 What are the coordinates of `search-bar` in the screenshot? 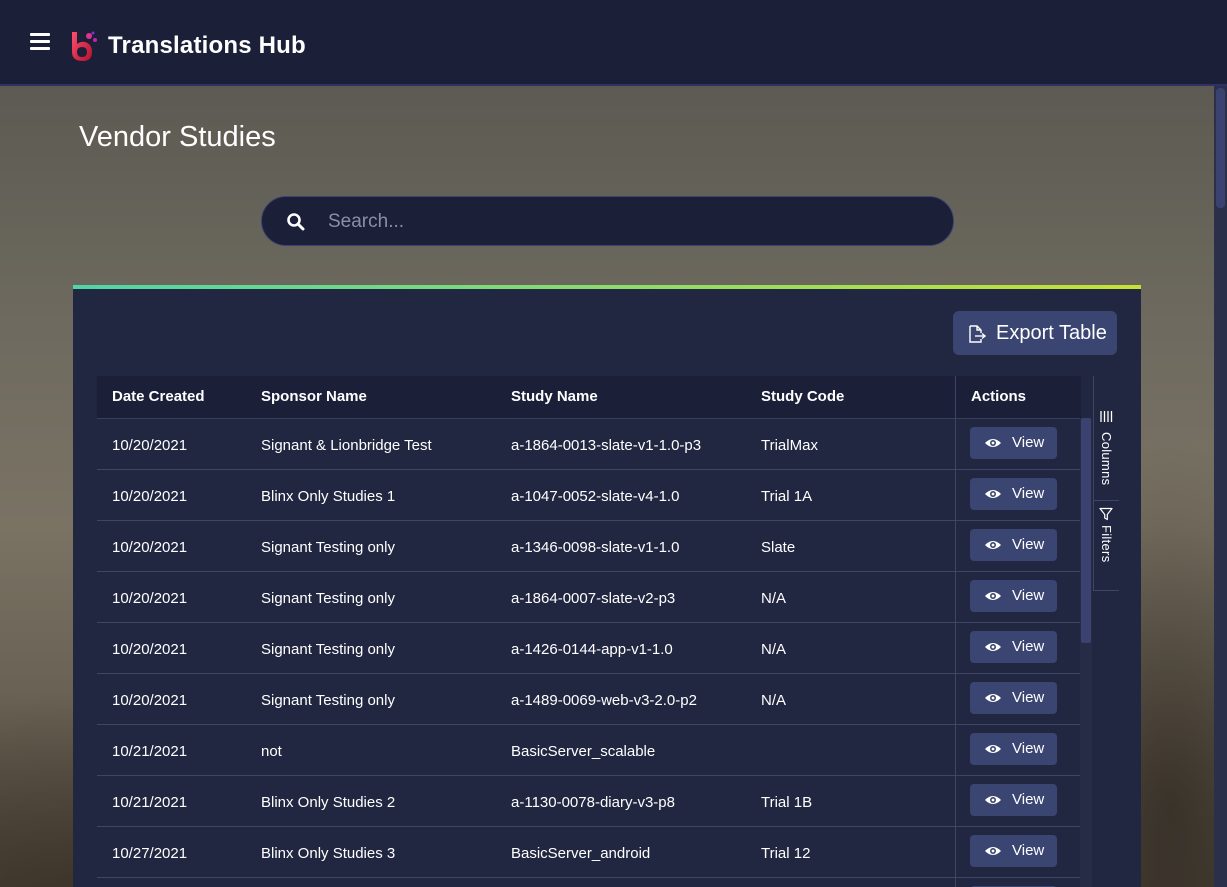 It's located at (607, 221).